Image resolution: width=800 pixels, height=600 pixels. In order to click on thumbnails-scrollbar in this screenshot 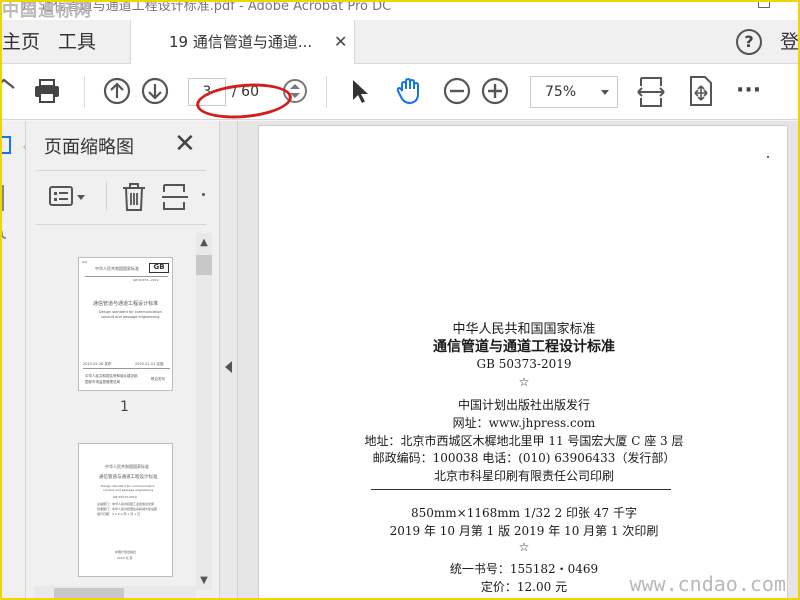, I will do `click(204, 411)`.